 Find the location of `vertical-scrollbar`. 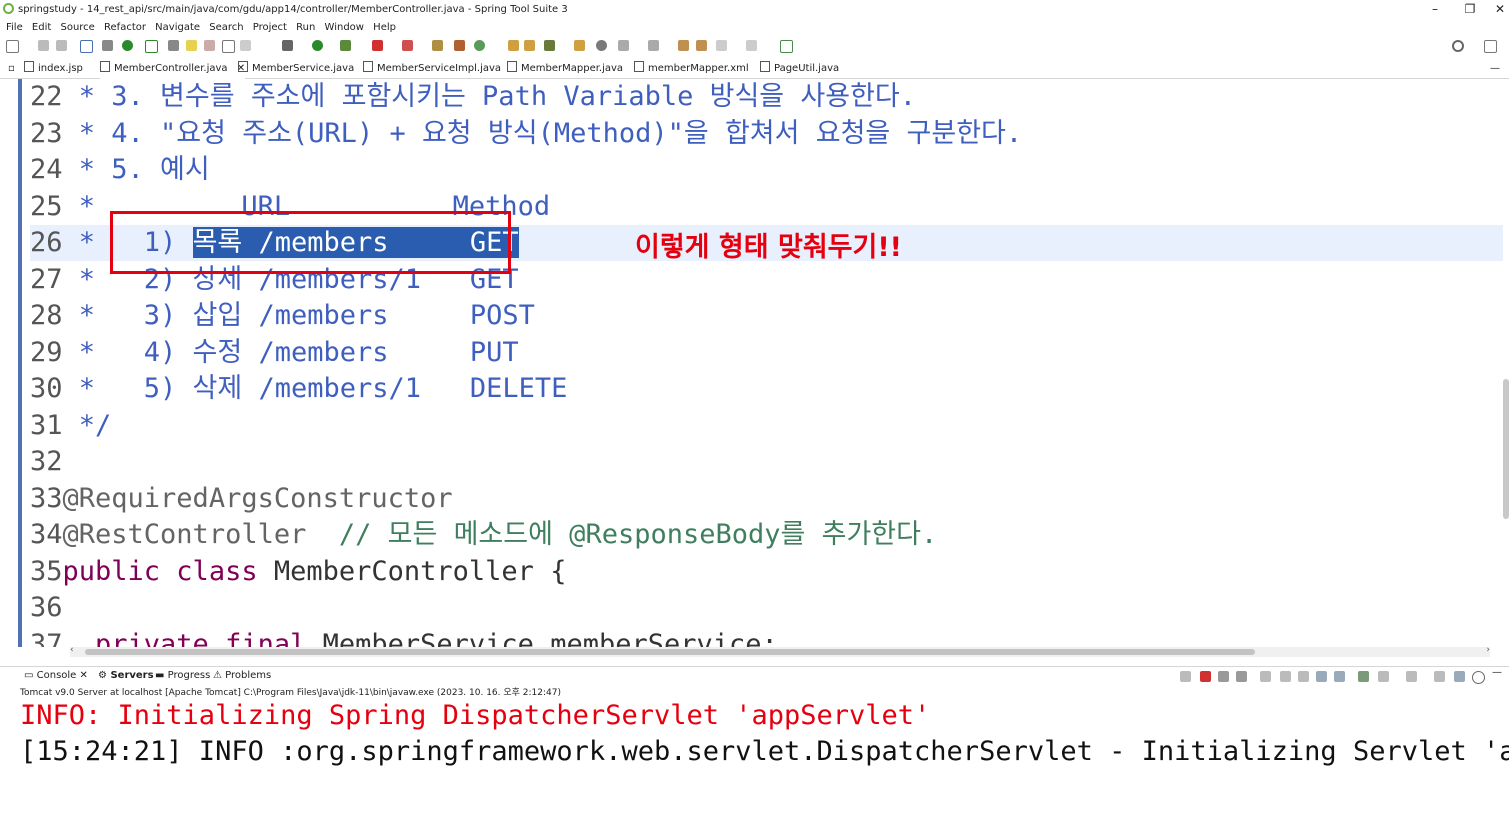

vertical-scrollbar is located at coordinates (1506, 449).